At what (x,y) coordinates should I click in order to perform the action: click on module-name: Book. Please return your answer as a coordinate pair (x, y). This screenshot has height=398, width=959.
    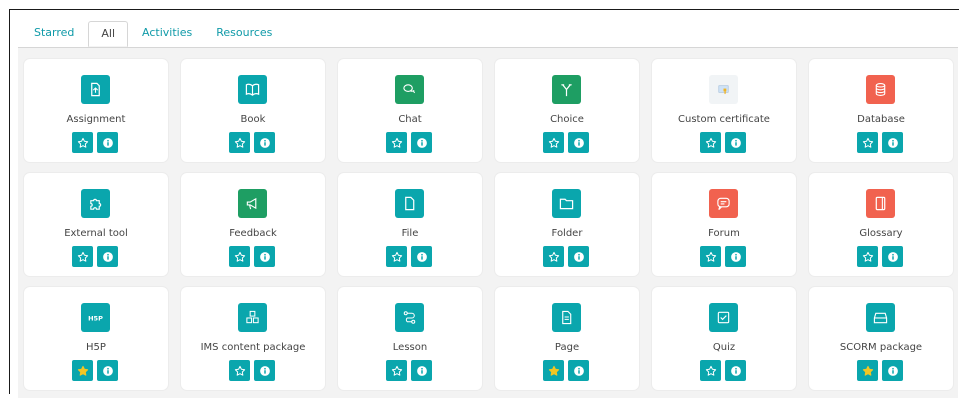
    Looking at the image, I should click on (253, 119).